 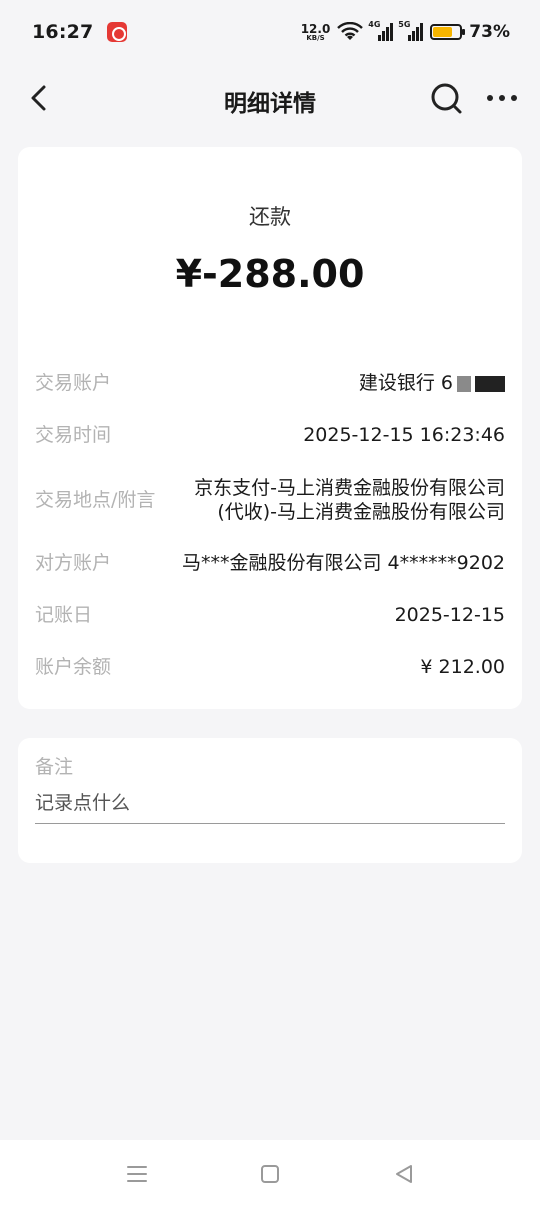 I want to click on detail-value: 2025-12-15, so click(x=449, y=615).